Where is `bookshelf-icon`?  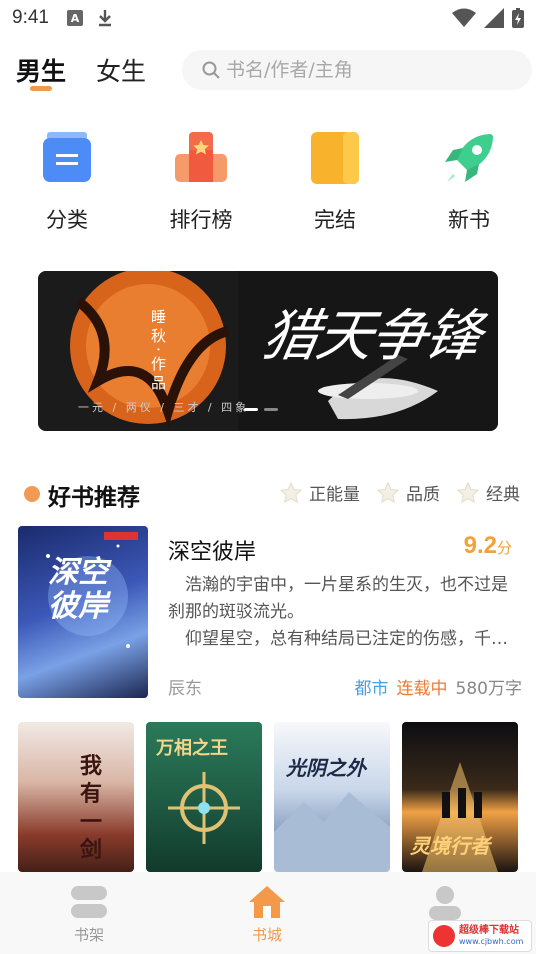 bookshelf-icon is located at coordinates (89, 902).